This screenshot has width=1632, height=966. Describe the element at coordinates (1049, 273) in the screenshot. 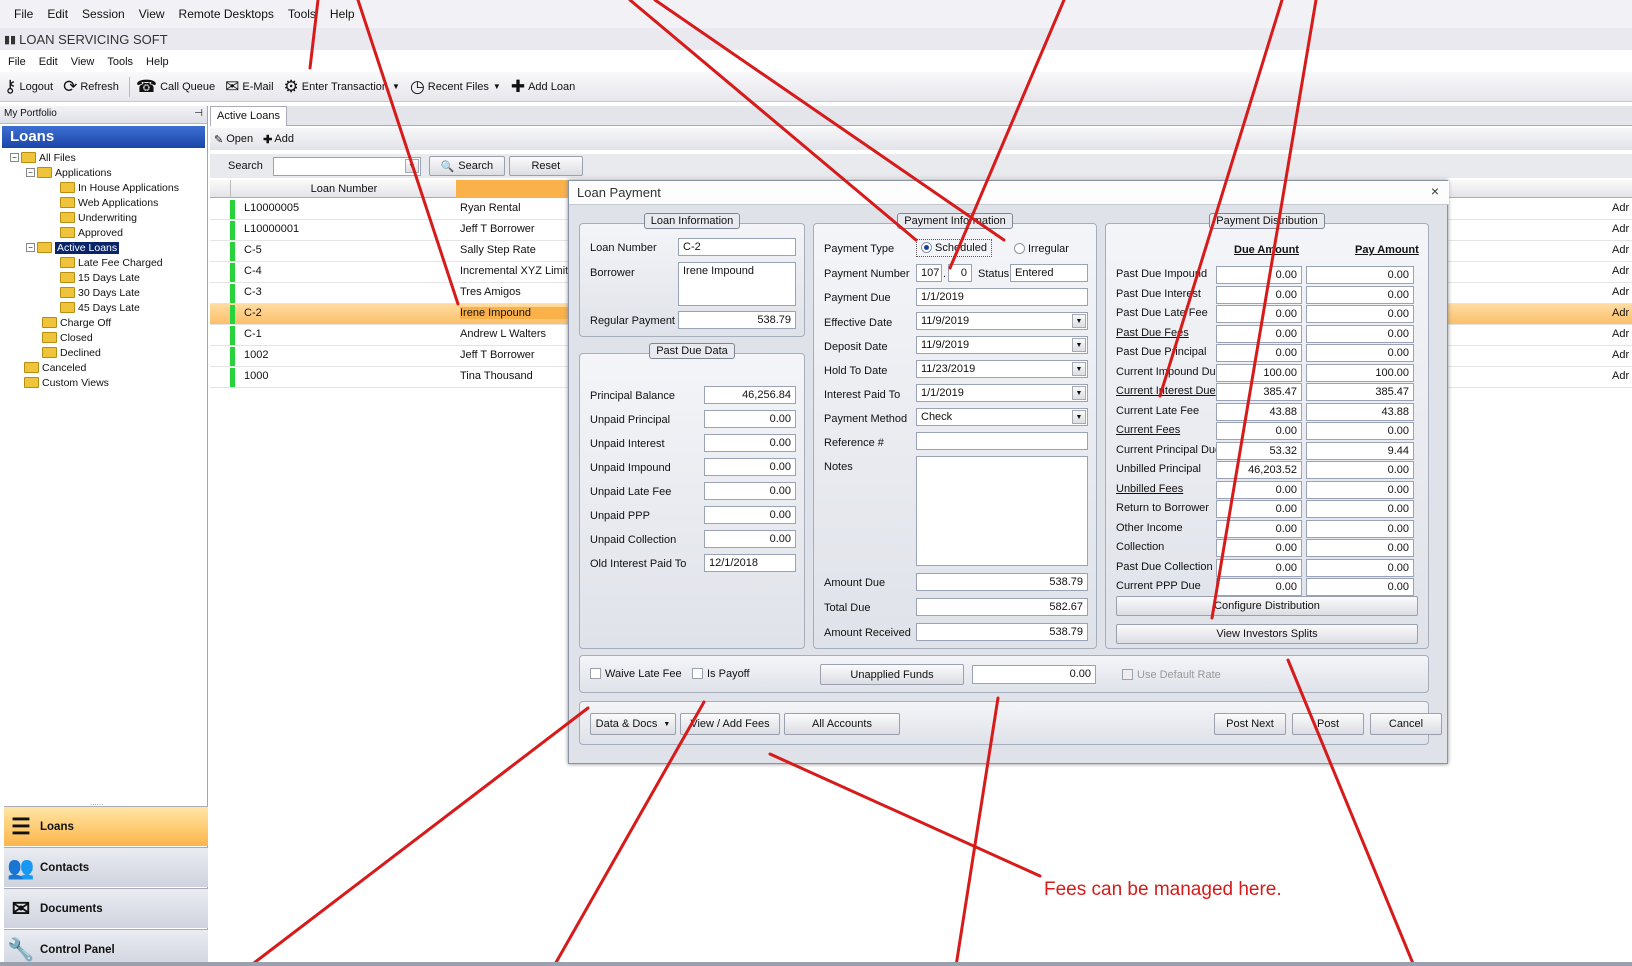

I see `status-field: Entered` at that location.